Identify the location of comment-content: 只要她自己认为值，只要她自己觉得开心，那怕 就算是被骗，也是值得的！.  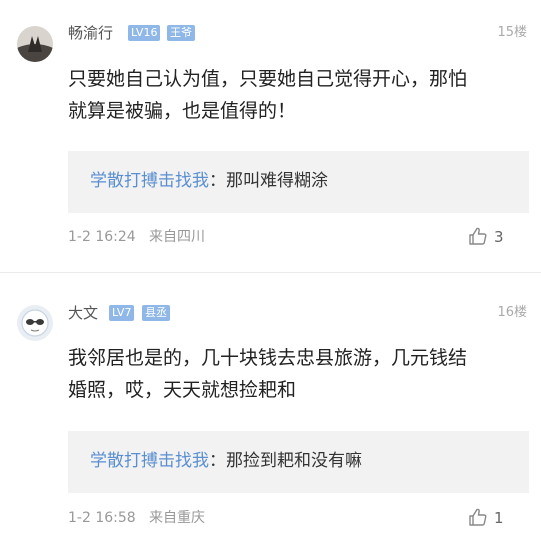
(298, 95).